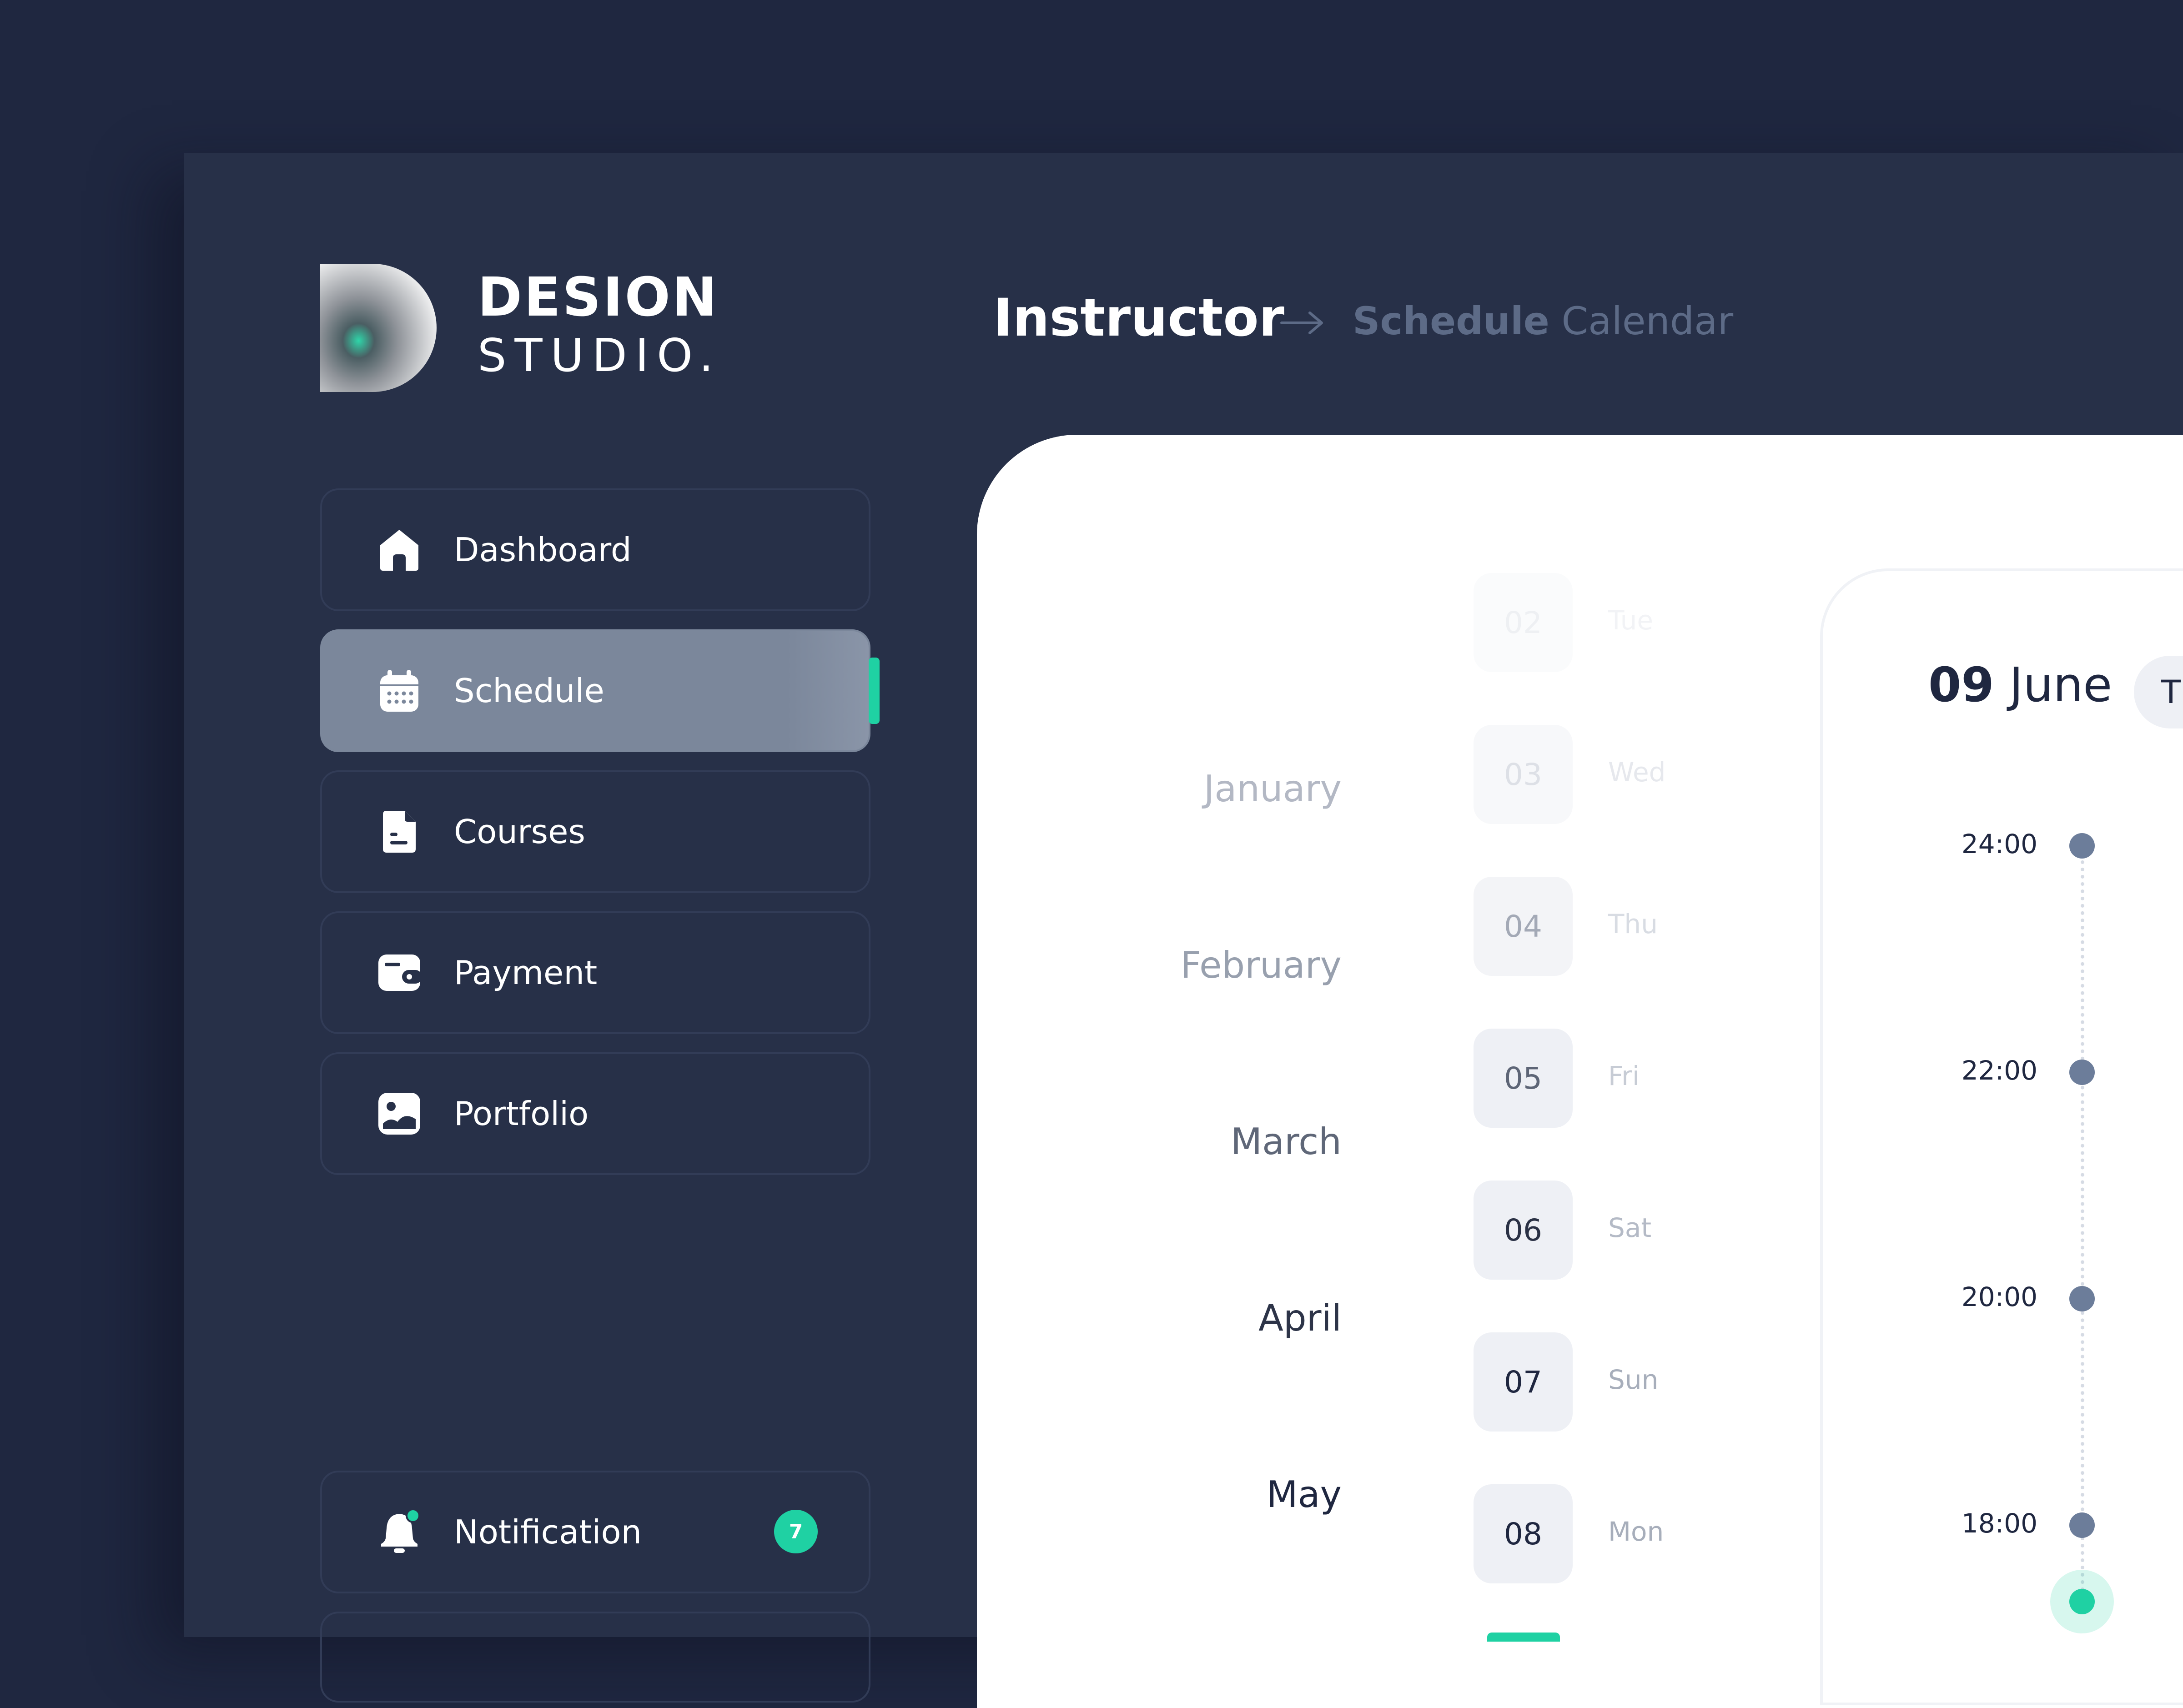  I want to click on sidebar-item-label: Courses, so click(519, 832).